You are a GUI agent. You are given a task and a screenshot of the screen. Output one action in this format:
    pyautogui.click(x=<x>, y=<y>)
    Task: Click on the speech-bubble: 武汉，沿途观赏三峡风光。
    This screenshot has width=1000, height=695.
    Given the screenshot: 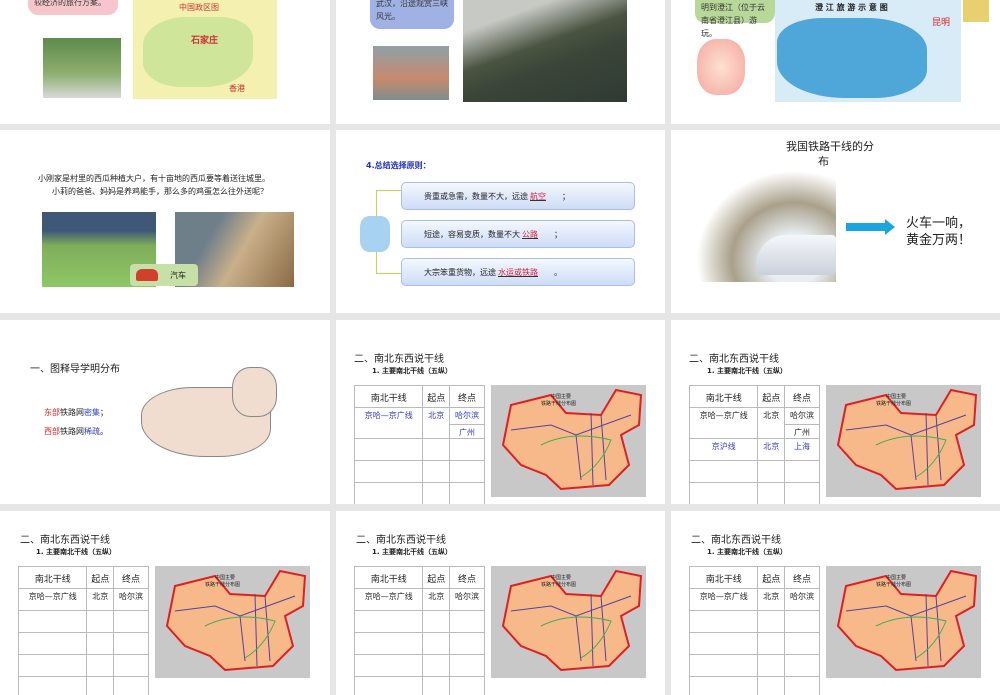 What is the action you would take?
    pyautogui.click(x=412, y=14)
    